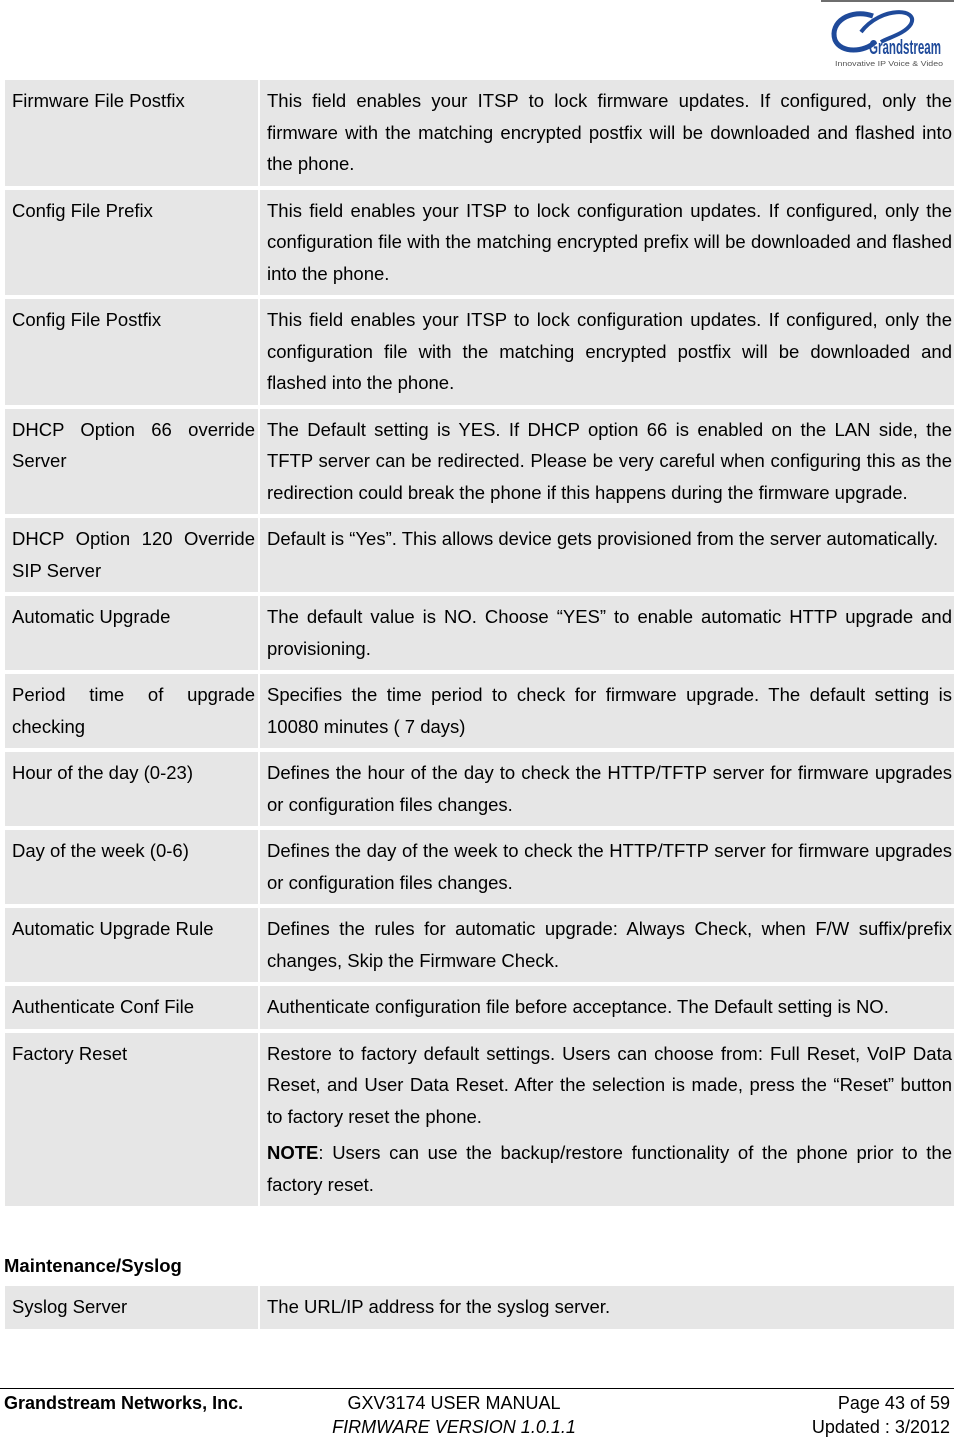 The width and height of the screenshot is (954, 1439). I want to click on setting-name: DHCP Option 66 override Server, so click(131, 461).